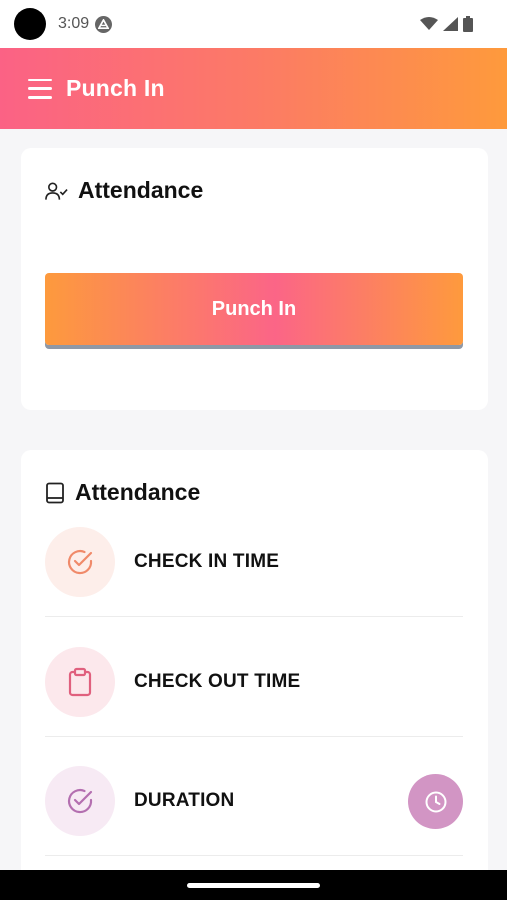 The image size is (507, 900). What do you see at coordinates (217, 681) in the screenshot?
I see `check-out-label: CHECK OUT TIME` at bounding box center [217, 681].